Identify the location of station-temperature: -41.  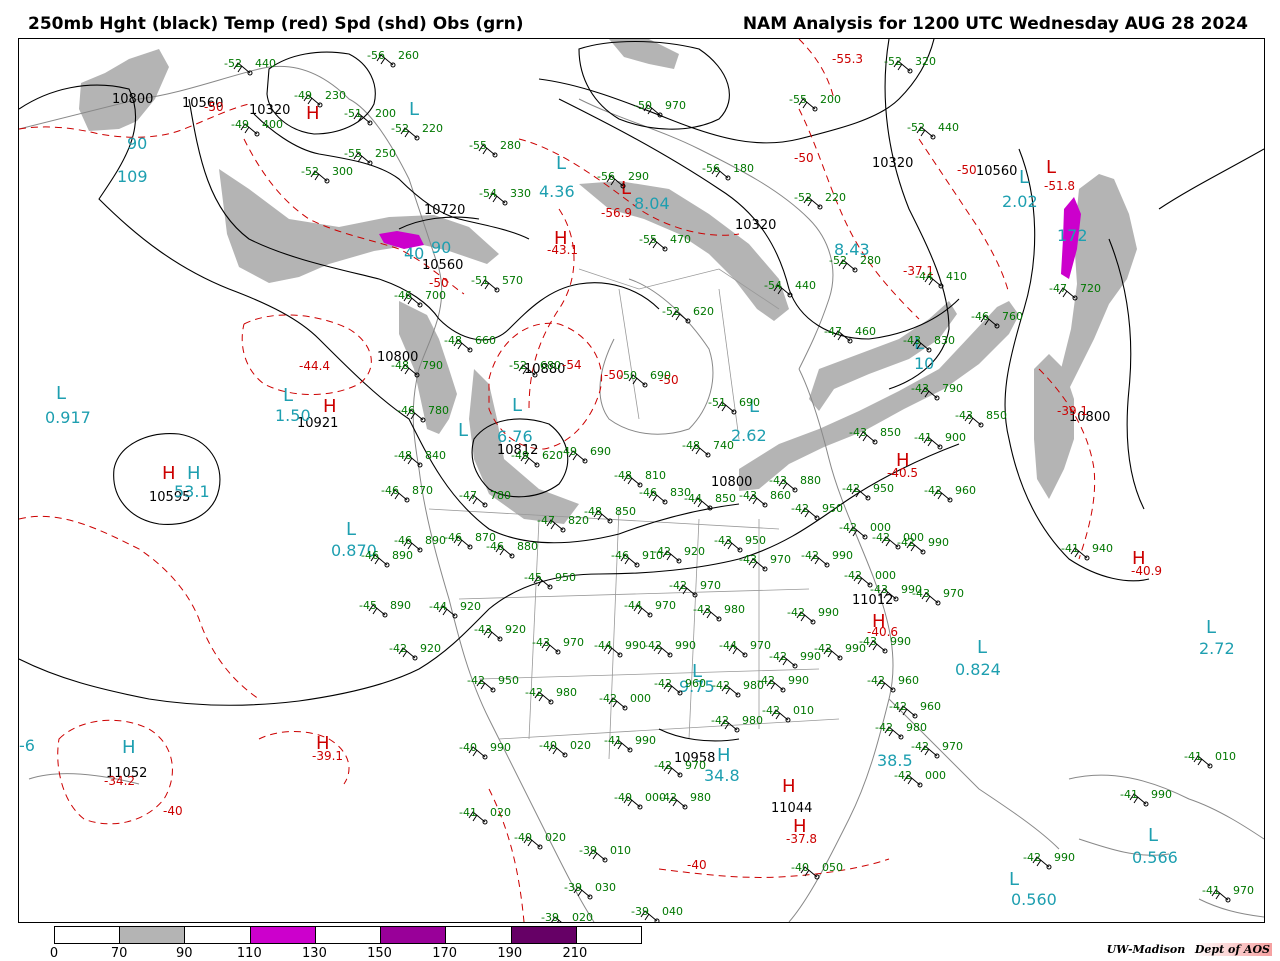
(613, 740).